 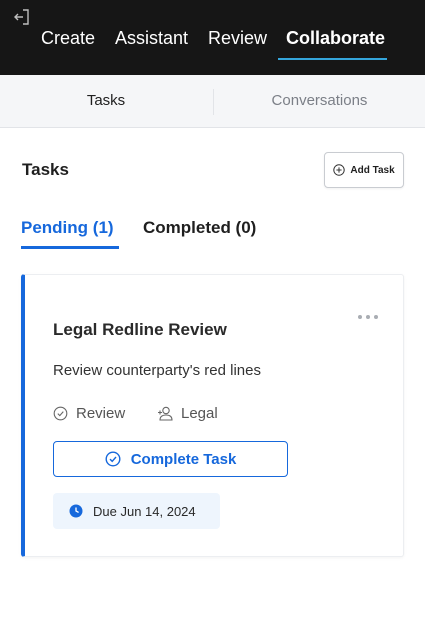 What do you see at coordinates (68, 38) in the screenshot?
I see `nav-tab-create: Create` at bounding box center [68, 38].